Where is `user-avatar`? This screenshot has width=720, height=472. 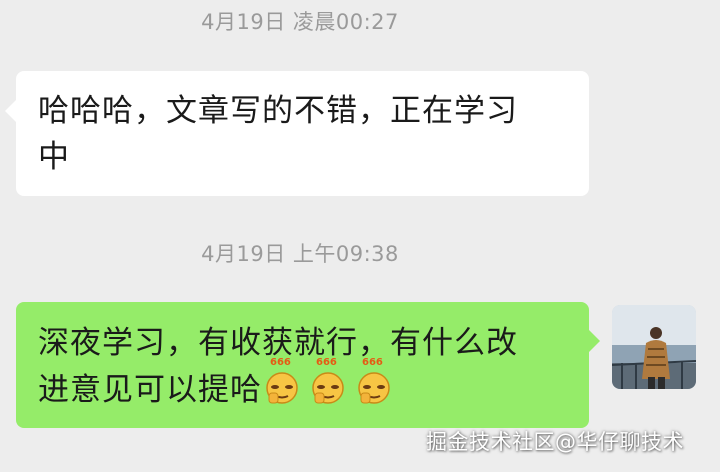 user-avatar is located at coordinates (654, 347).